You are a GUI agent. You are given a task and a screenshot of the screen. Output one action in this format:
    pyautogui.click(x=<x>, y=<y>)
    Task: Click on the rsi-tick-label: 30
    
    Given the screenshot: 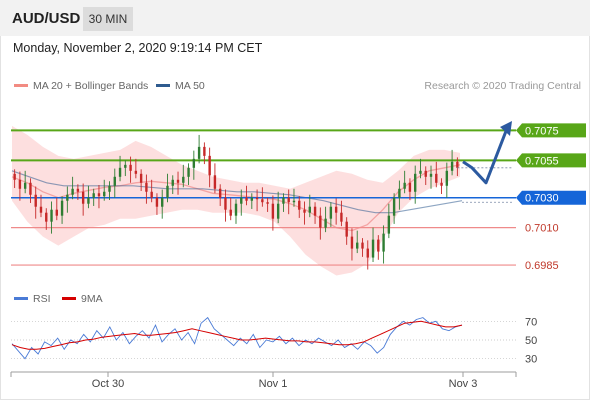 What is the action you would take?
    pyautogui.click(x=531, y=360)
    